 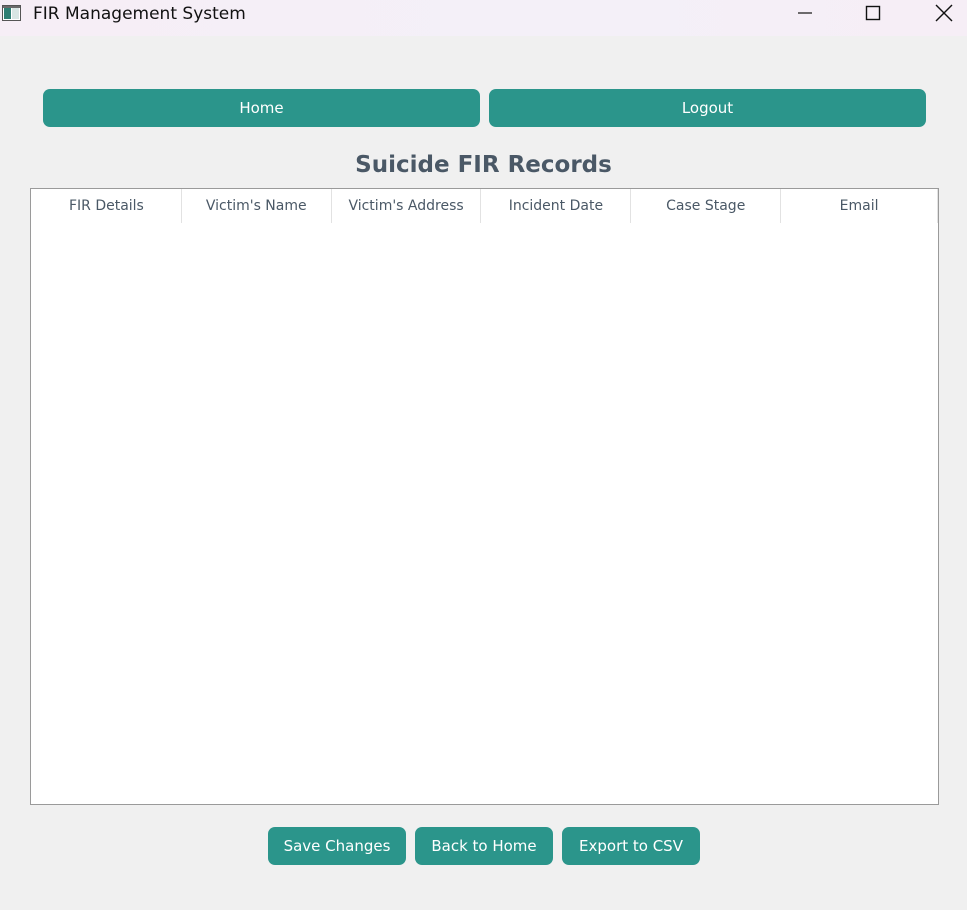 I want to click on title-bar: FIR Management System, so click(x=483, y=18).